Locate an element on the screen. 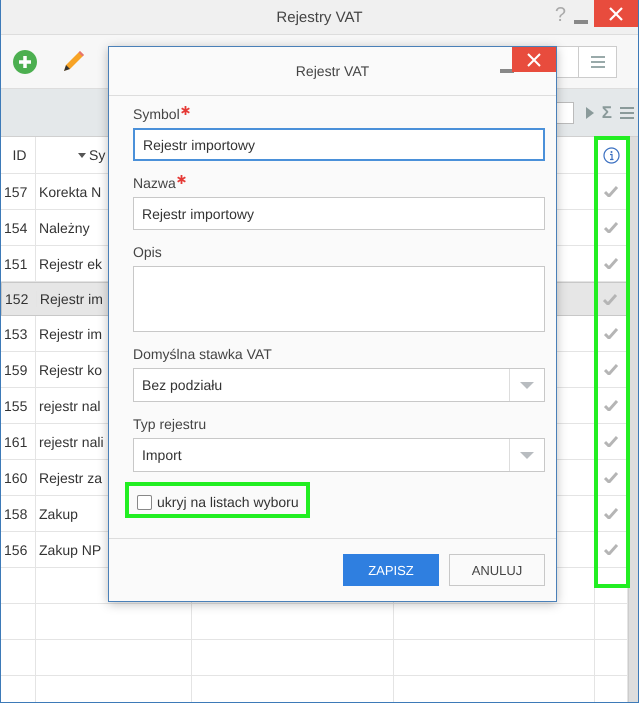 This screenshot has height=703, width=639. menu-button is located at coordinates (598, 62).